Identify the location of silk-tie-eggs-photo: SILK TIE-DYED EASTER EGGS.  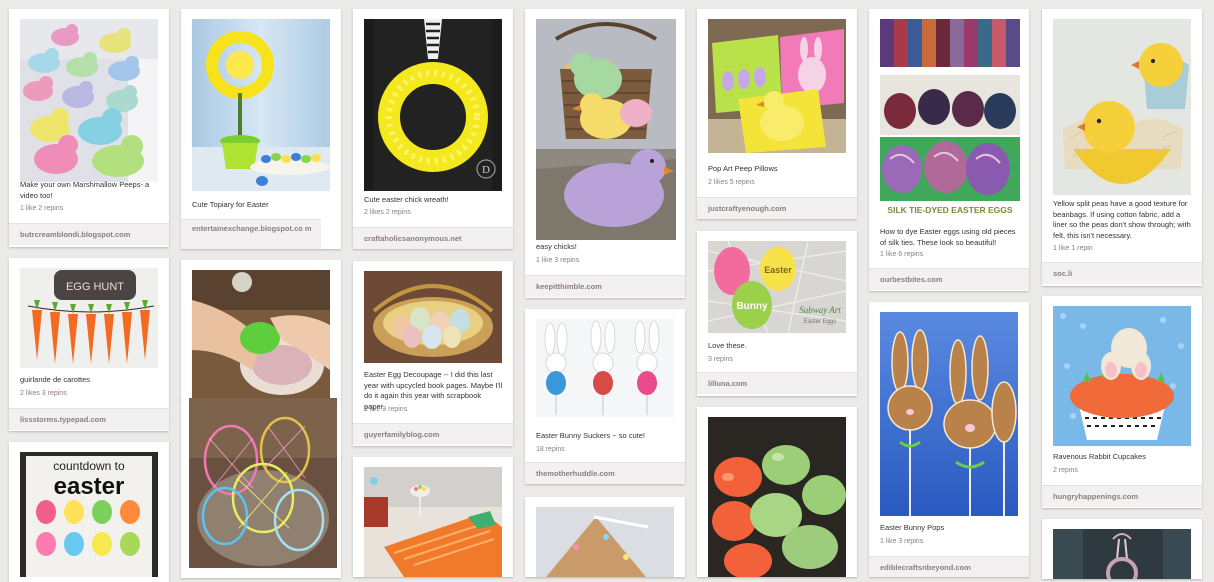
(950, 118).